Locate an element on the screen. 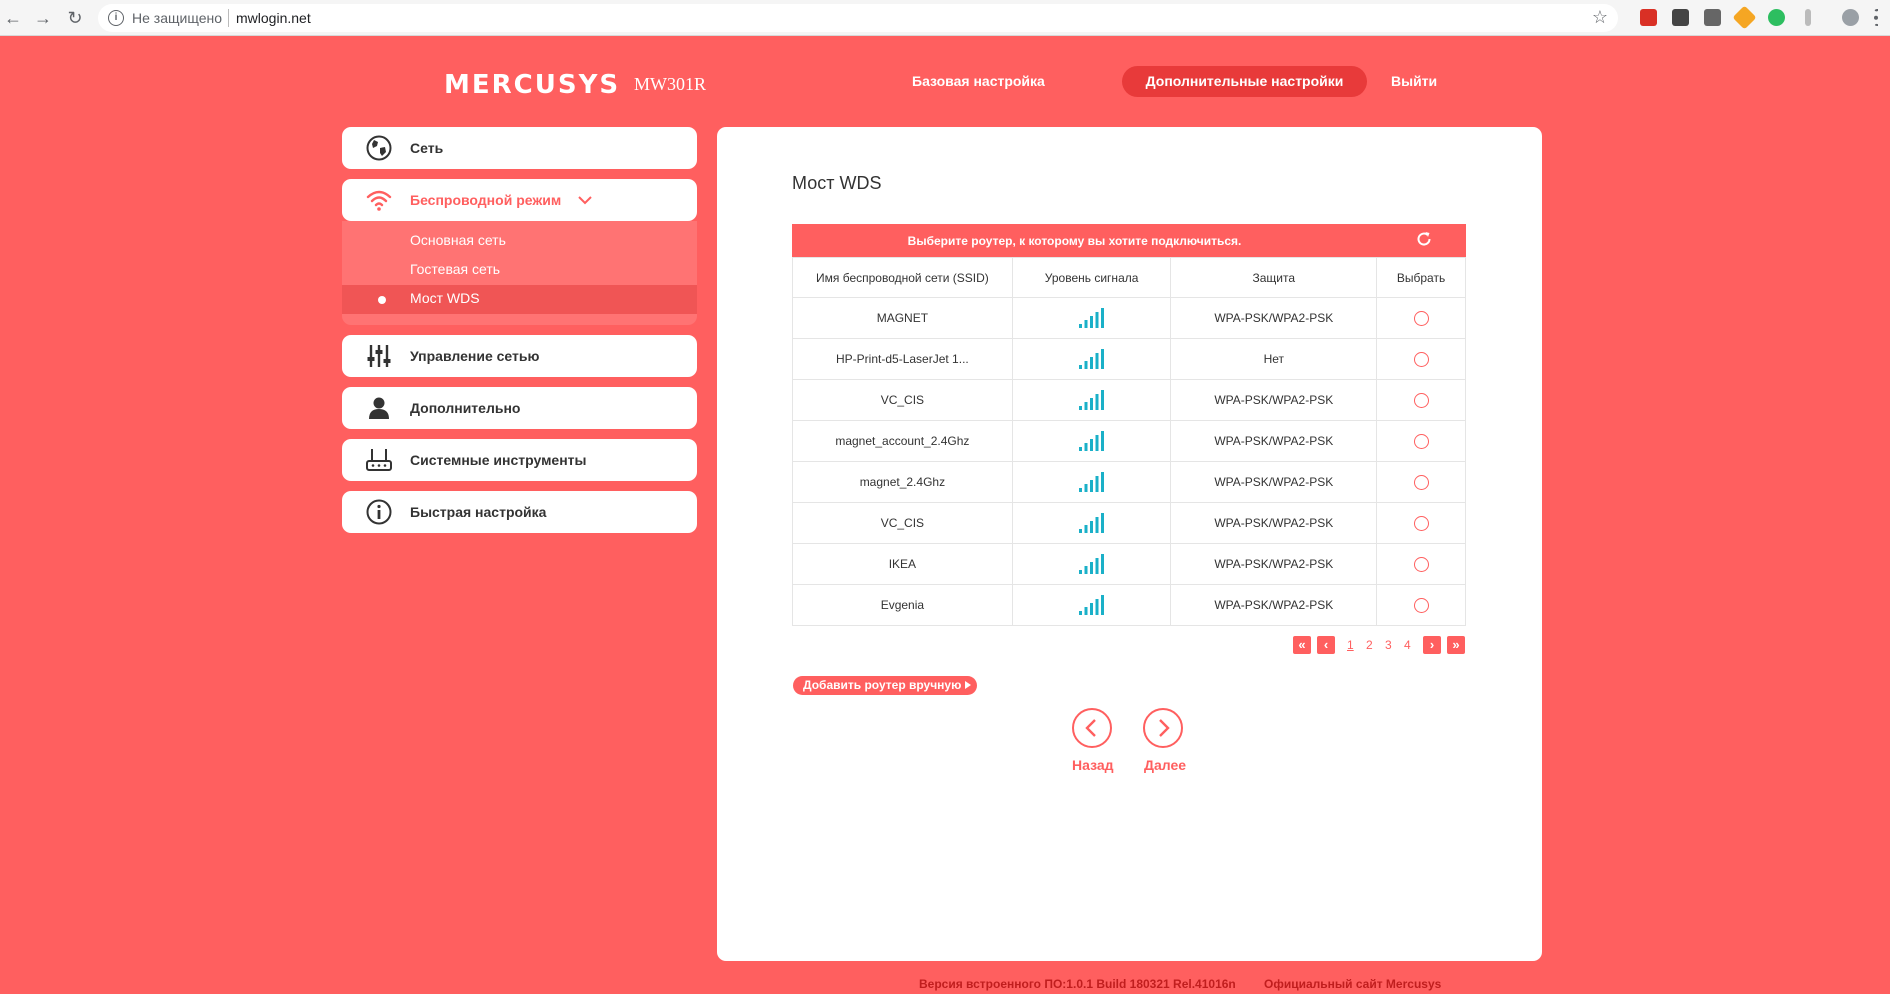  chevron-left-icon is located at coordinates (1090, 728).